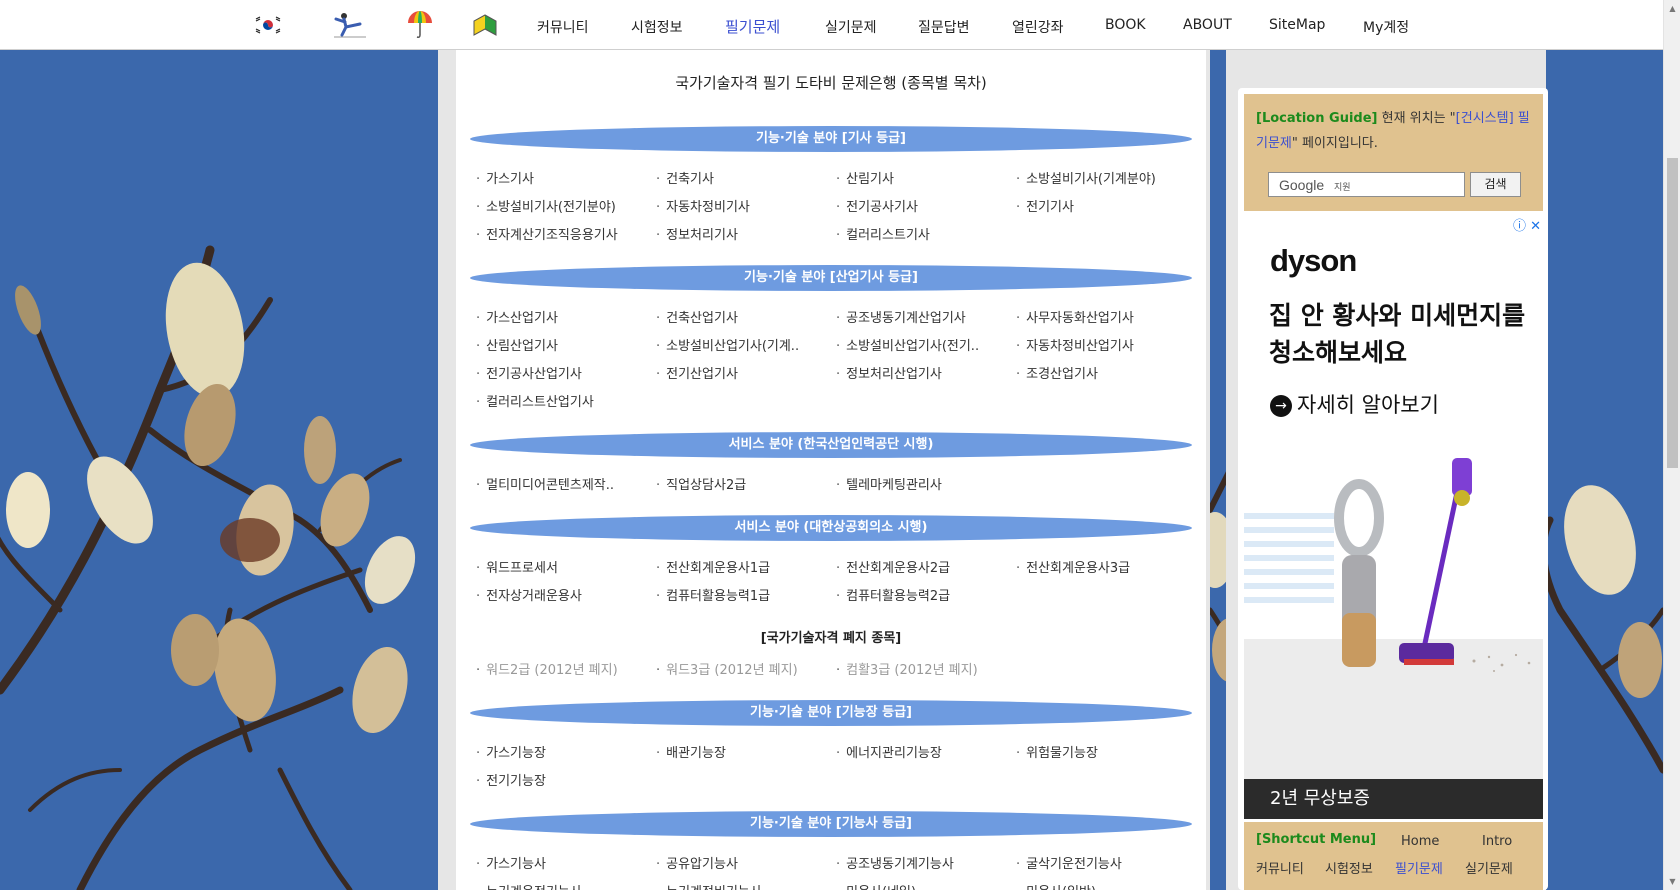 The image size is (1680, 890). What do you see at coordinates (1497, 841) in the screenshot?
I see `shortcut-intro: Intro` at bounding box center [1497, 841].